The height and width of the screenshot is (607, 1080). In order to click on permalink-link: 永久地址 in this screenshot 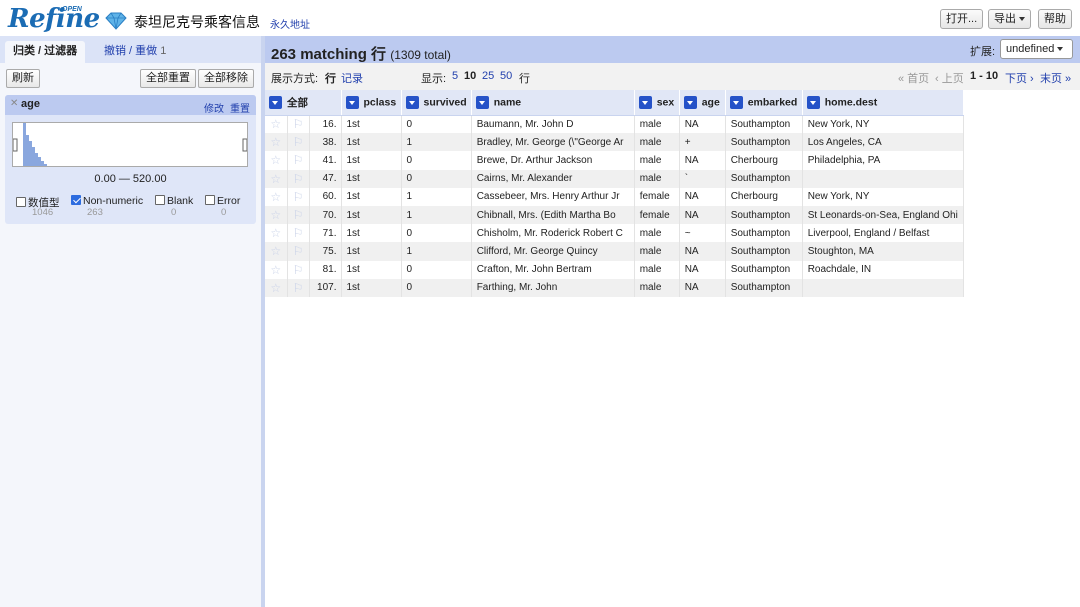, I will do `click(290, 23)`.